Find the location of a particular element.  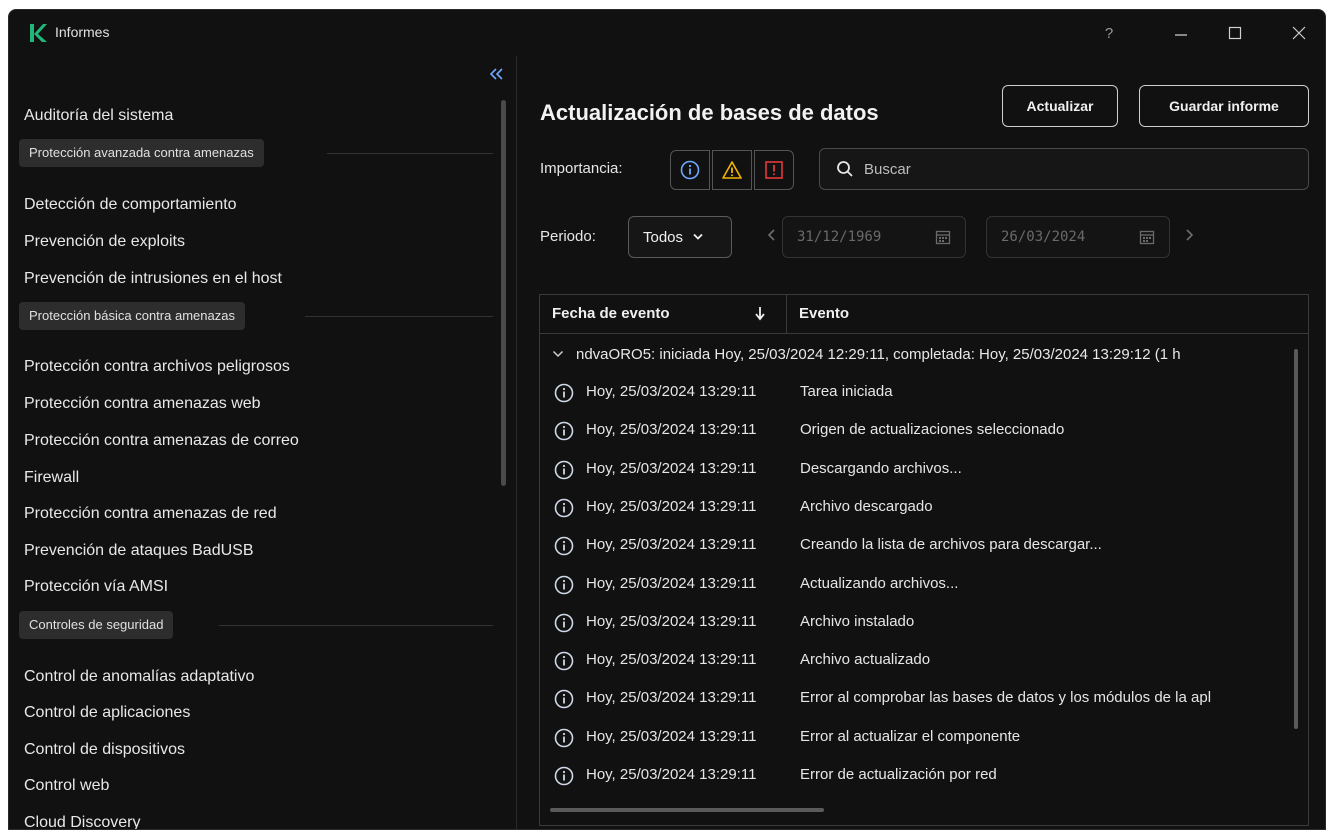

search-input is located at coordinates (1064, 169).